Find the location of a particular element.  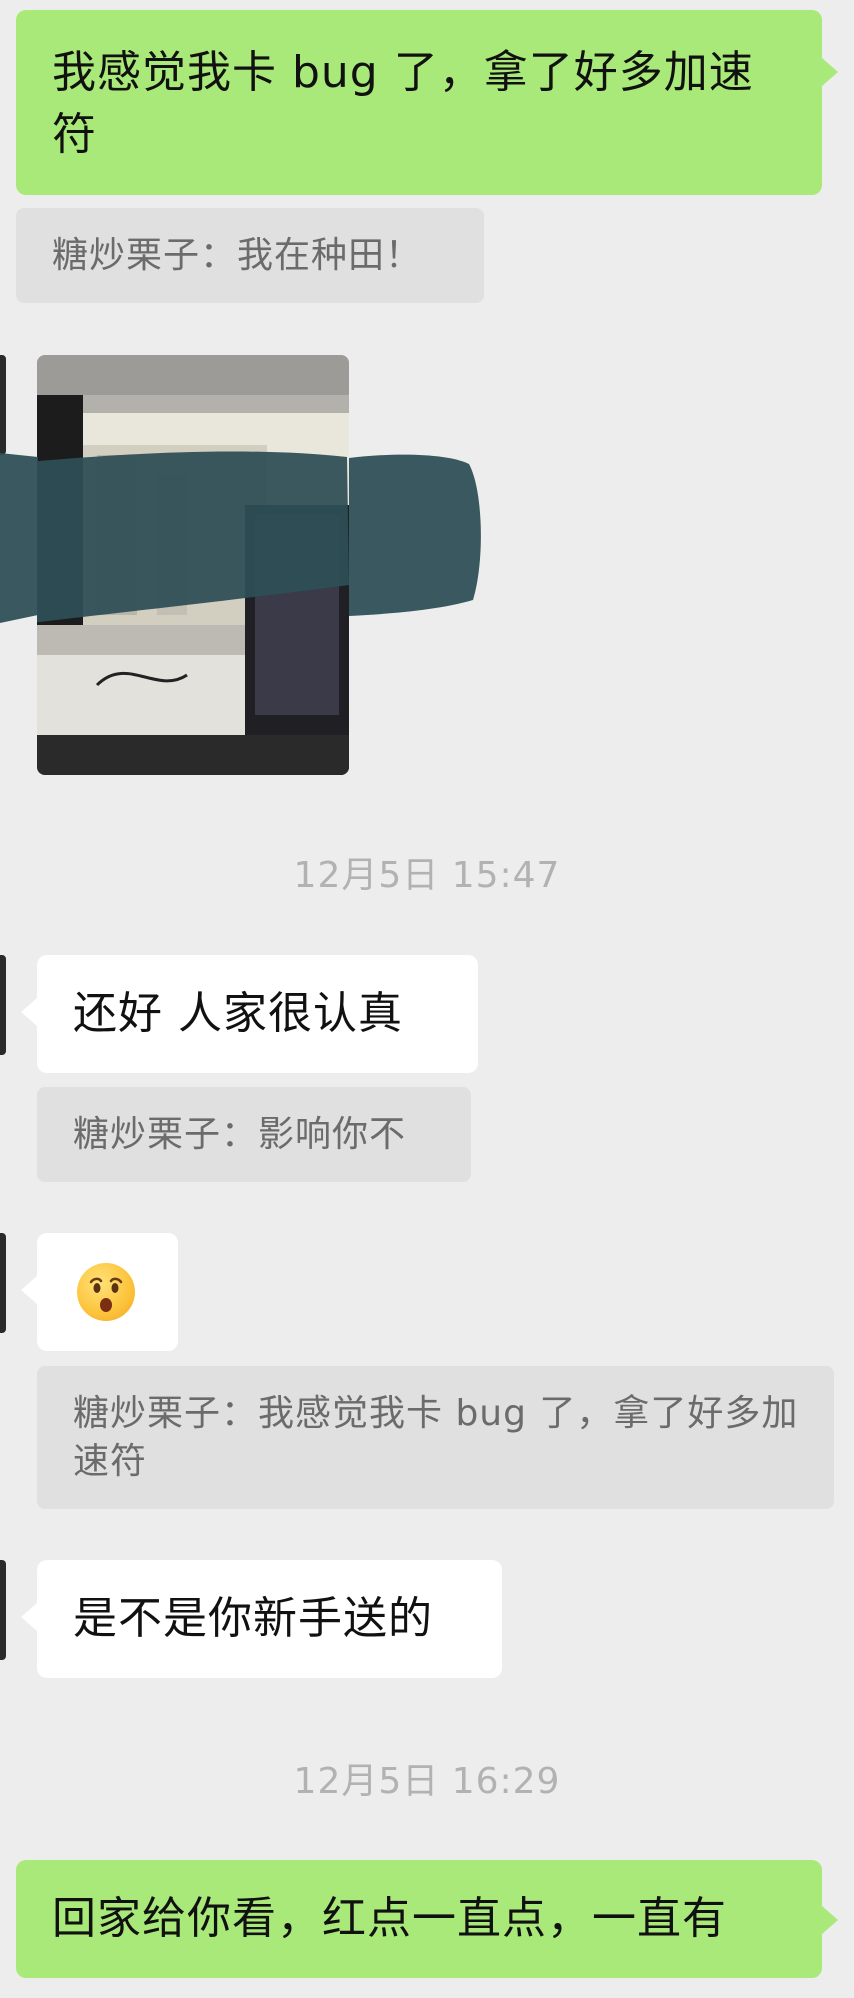

received-emoji-bubble is located at coordinates (107, 1292).